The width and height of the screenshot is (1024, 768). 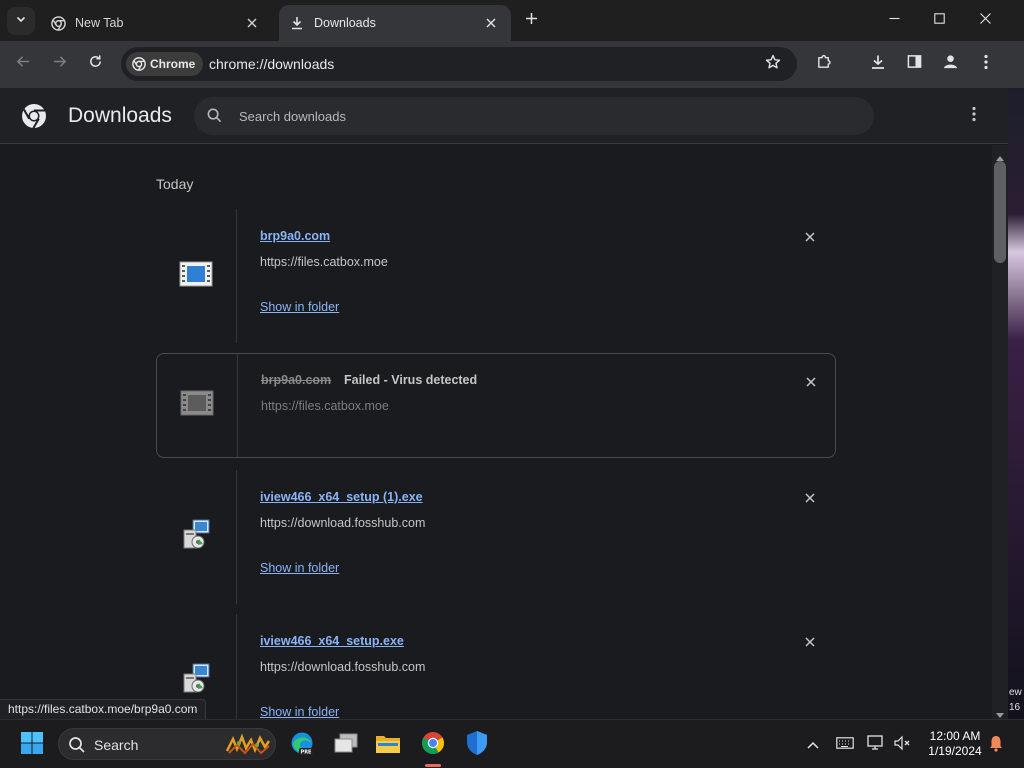 I want to click on tab-new-tab: New Tab, so click(x=156, y=23).